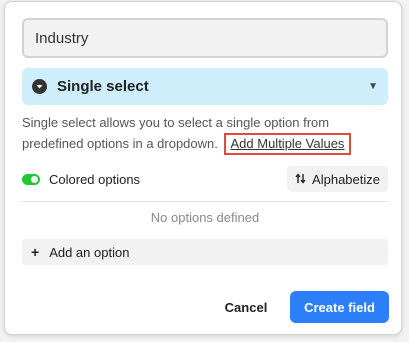 This screenshot has width=409, height=342. Describe the element at coordinates (205, 252) in the screenshot. I see `add-option-button: + Add an option` at that location.